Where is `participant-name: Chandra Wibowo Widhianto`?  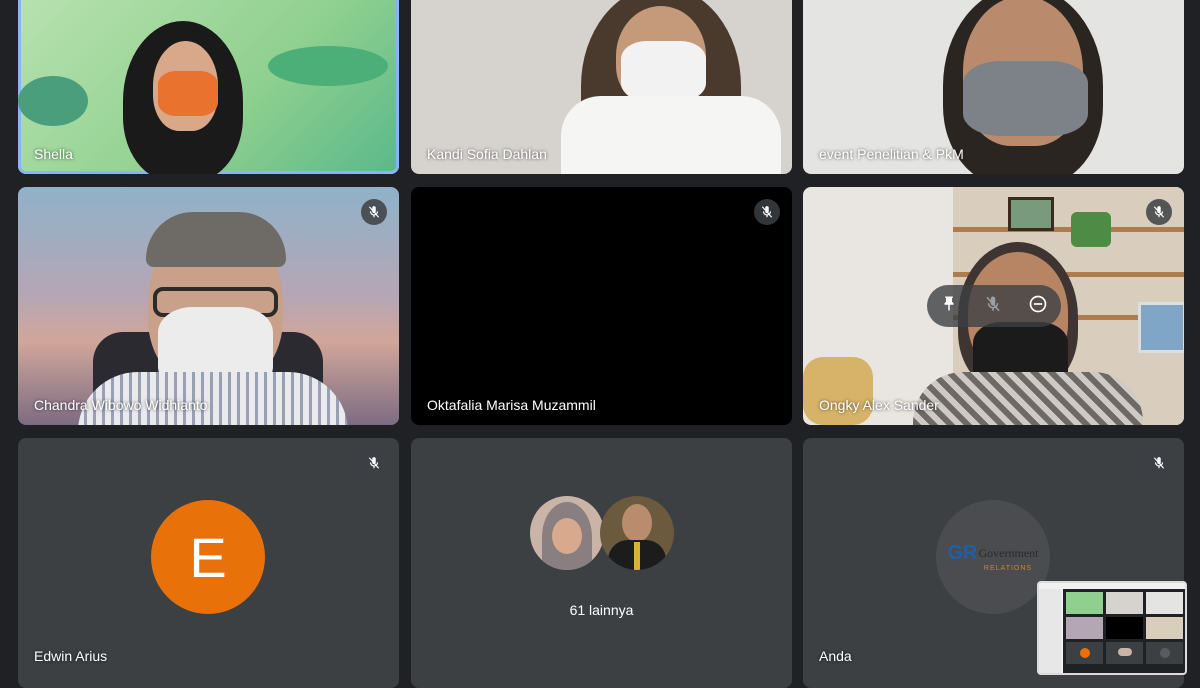 participant-name: Chandra Wibowo Widhianto is located at coordinates (121, 405).